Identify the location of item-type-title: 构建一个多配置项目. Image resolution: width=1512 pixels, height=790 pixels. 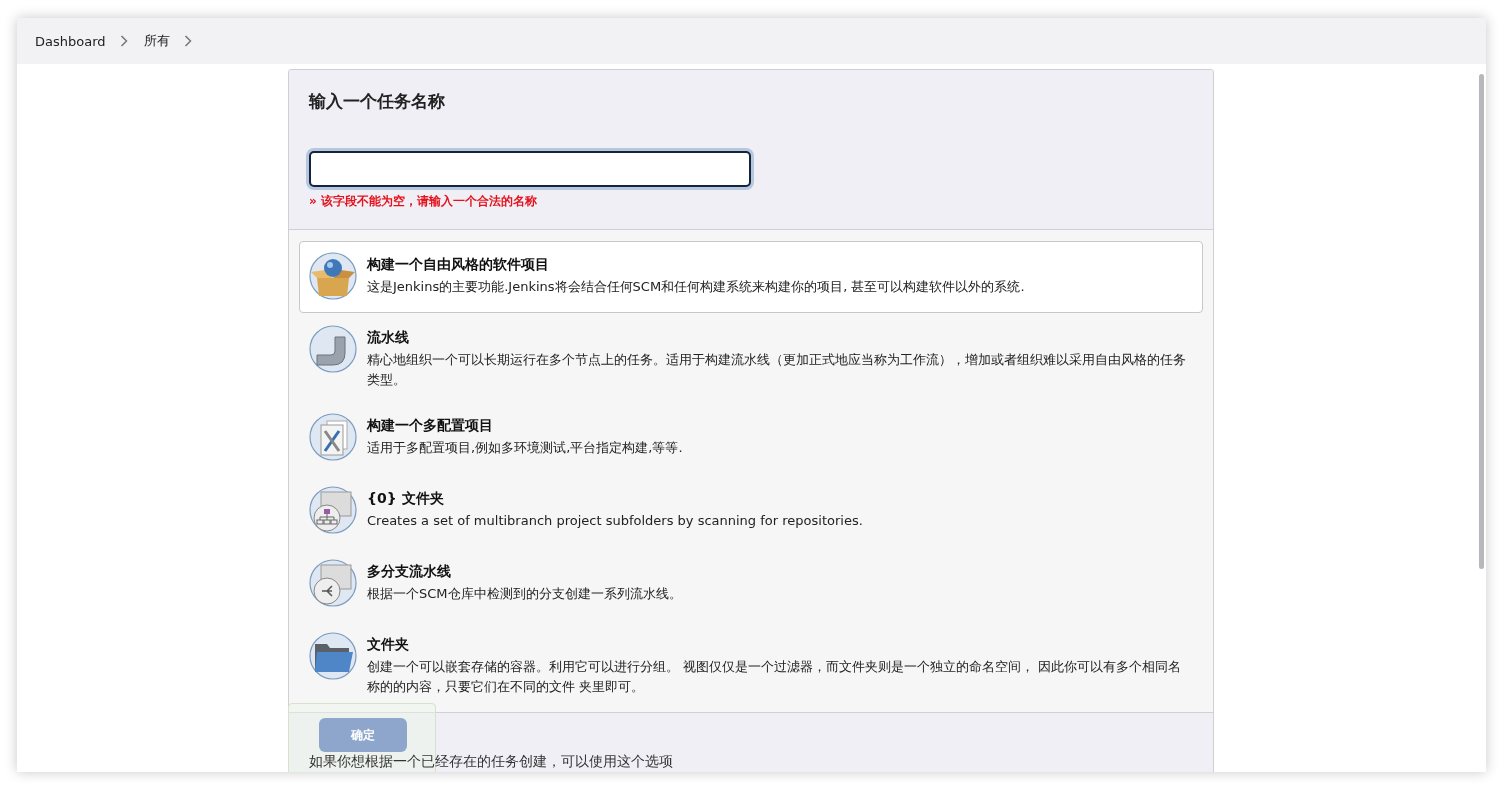
(430, 425).